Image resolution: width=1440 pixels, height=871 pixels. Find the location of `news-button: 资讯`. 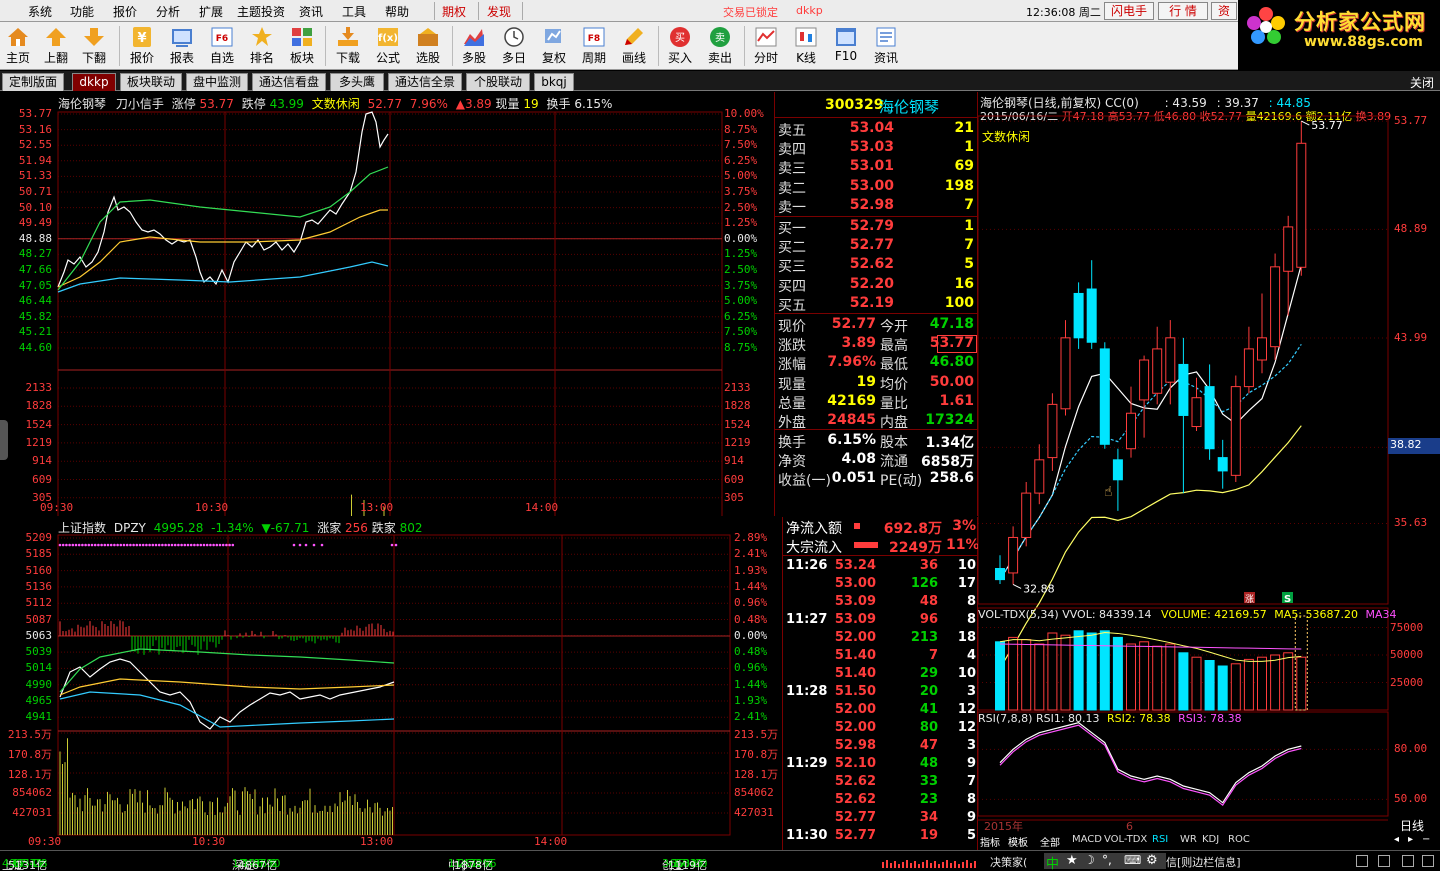

news-button: 资讯 is located at coordinates (886, 46).